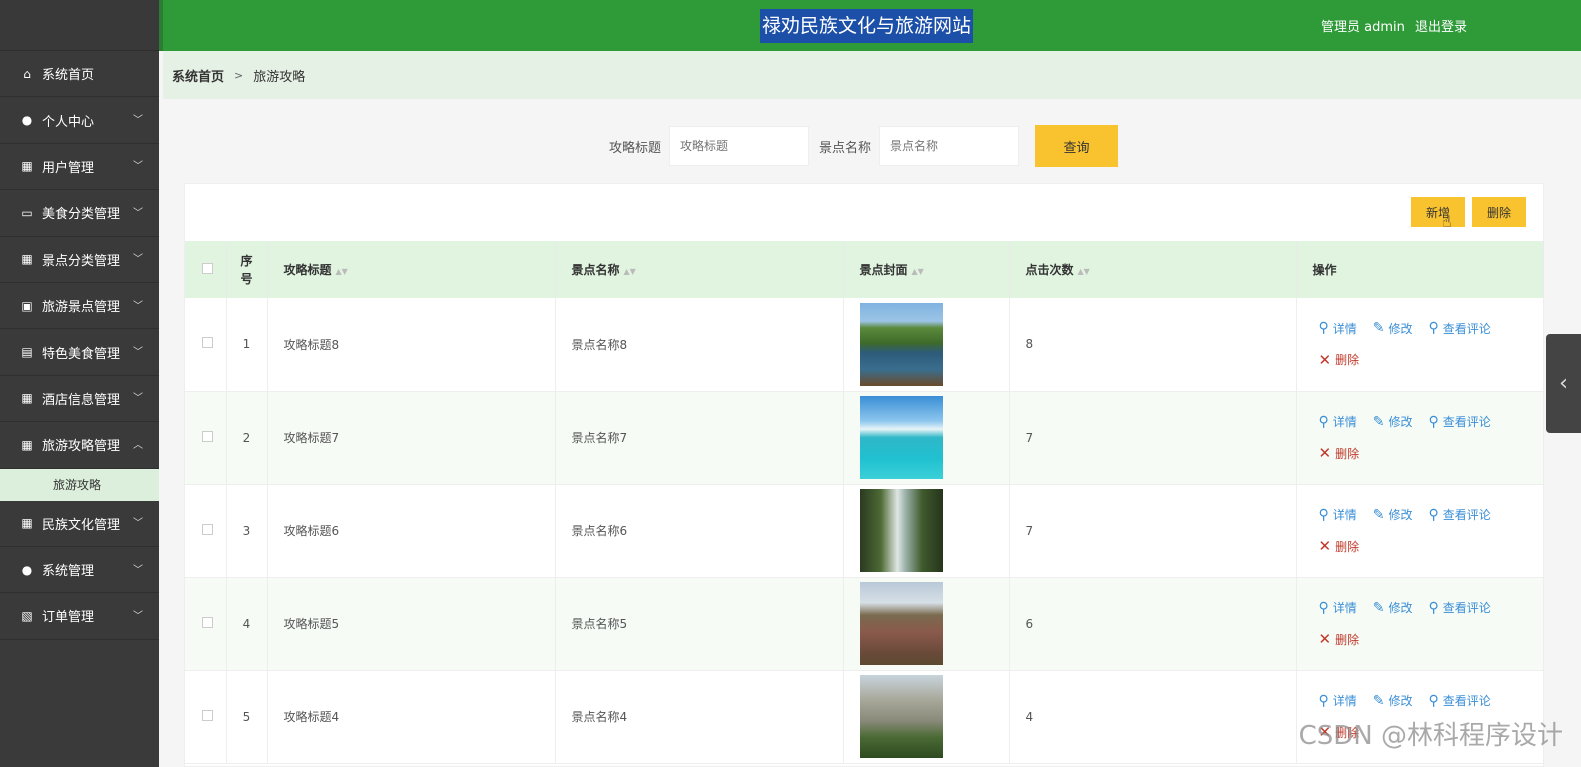 The height and width of the screenshot is (767, 1581). Describe the element at coordinates (739, 146) in the screenshot. I see `title-search-input` at that location.